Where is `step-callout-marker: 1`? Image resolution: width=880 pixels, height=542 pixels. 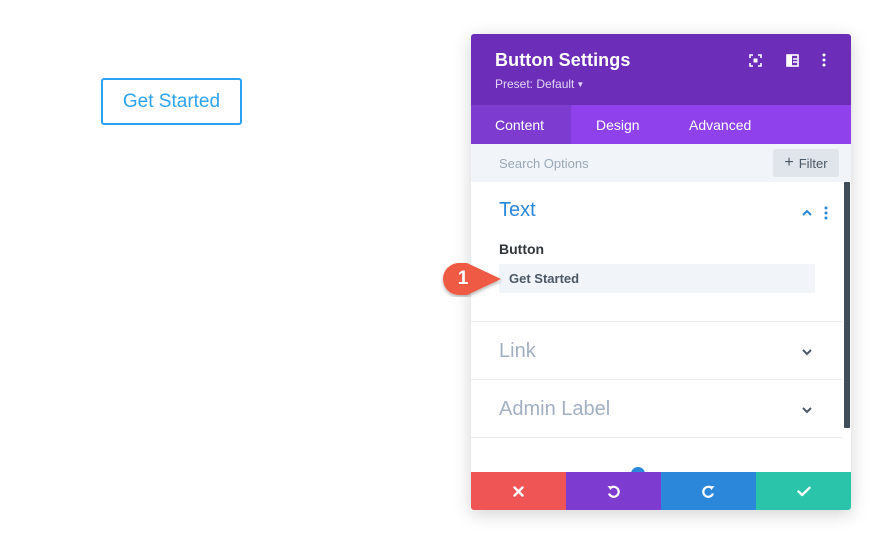 step-callout-marker: 1 is located at coordinates (472, 279).